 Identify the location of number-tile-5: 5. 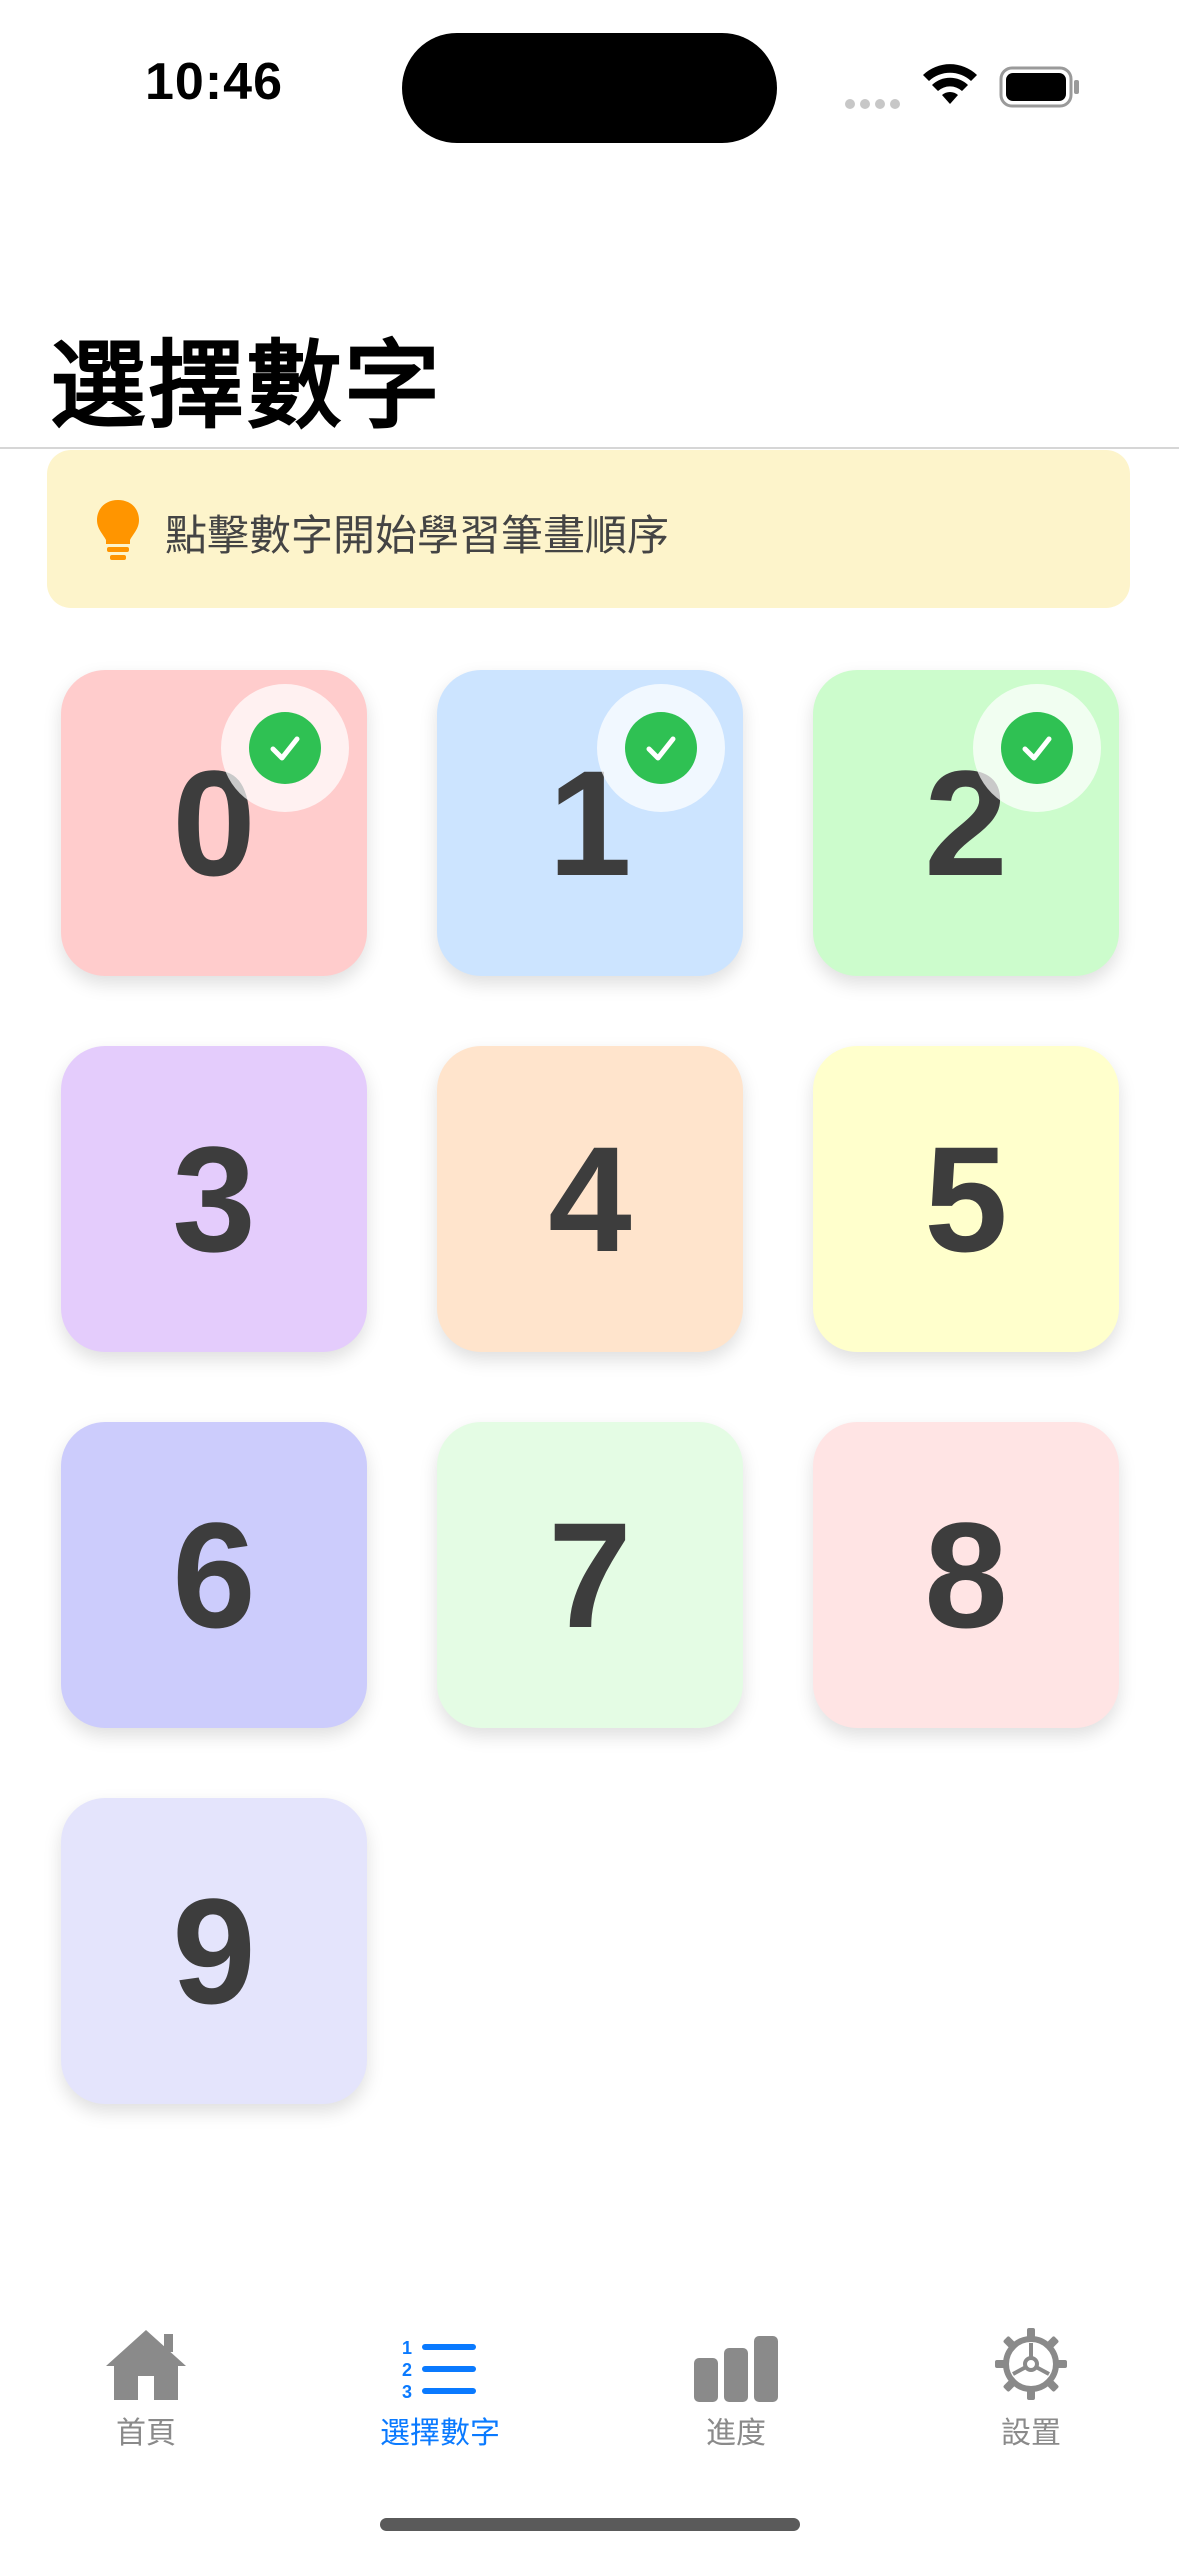
(966, 1199).